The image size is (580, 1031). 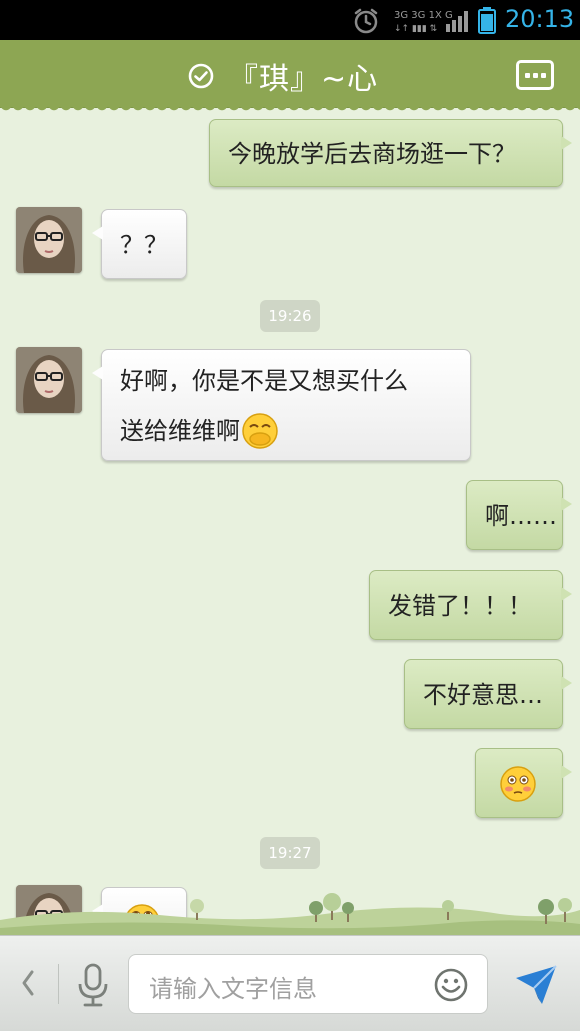 I want to click on incoming-message: ？？, so click(x=139, y=244).